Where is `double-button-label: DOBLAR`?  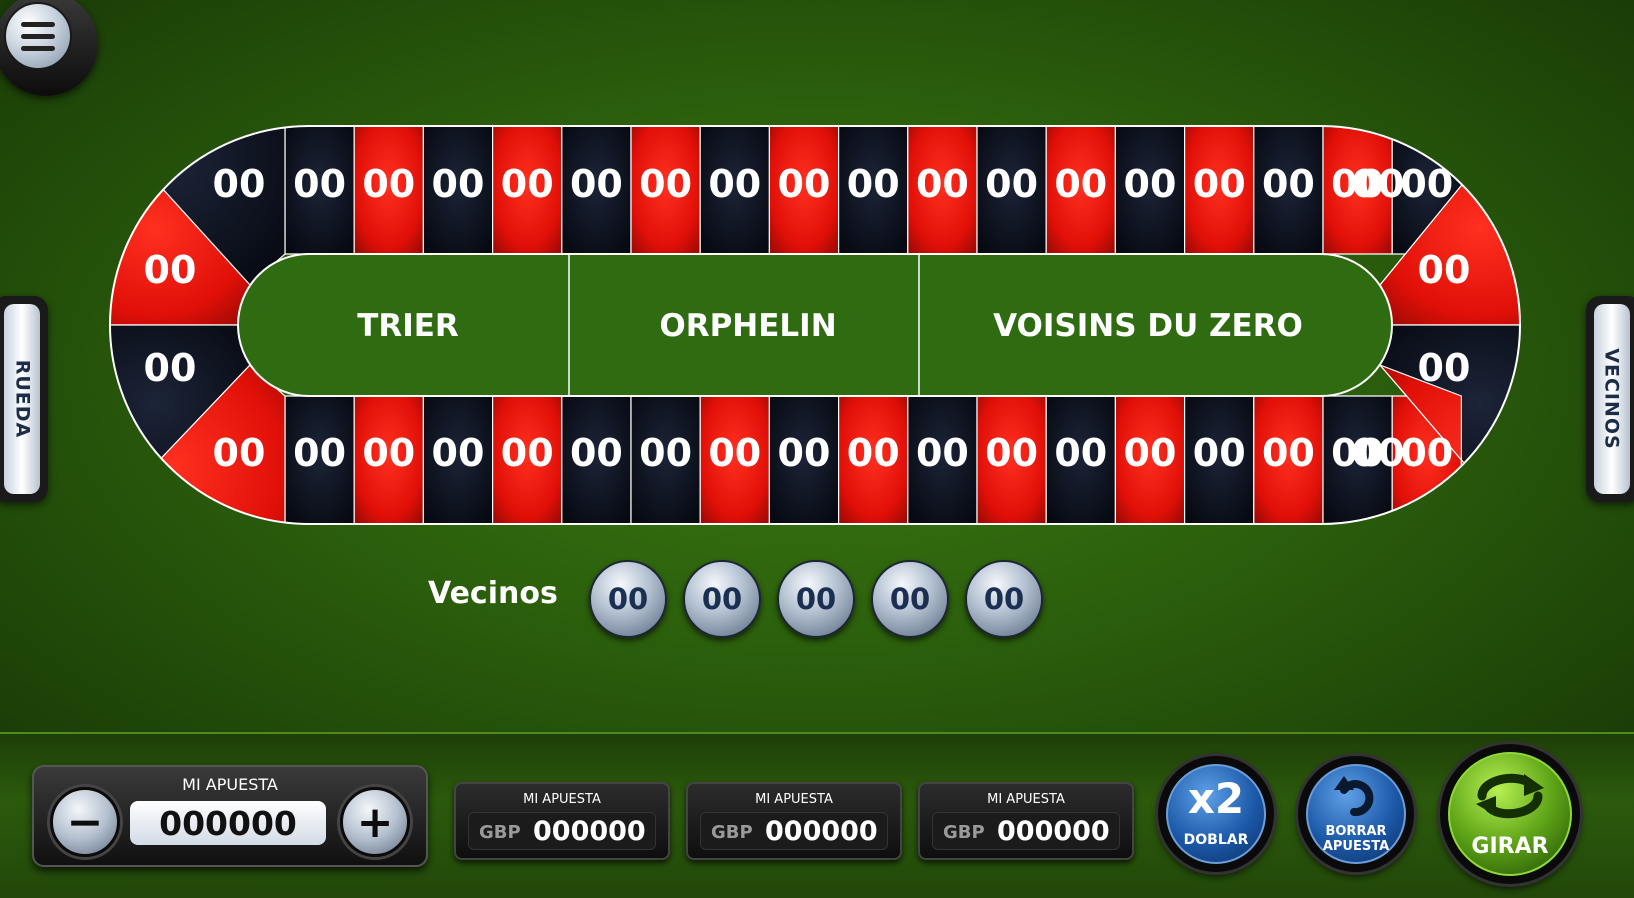 double-button-label: DOBLAR is located at coordinates (1216, 840).